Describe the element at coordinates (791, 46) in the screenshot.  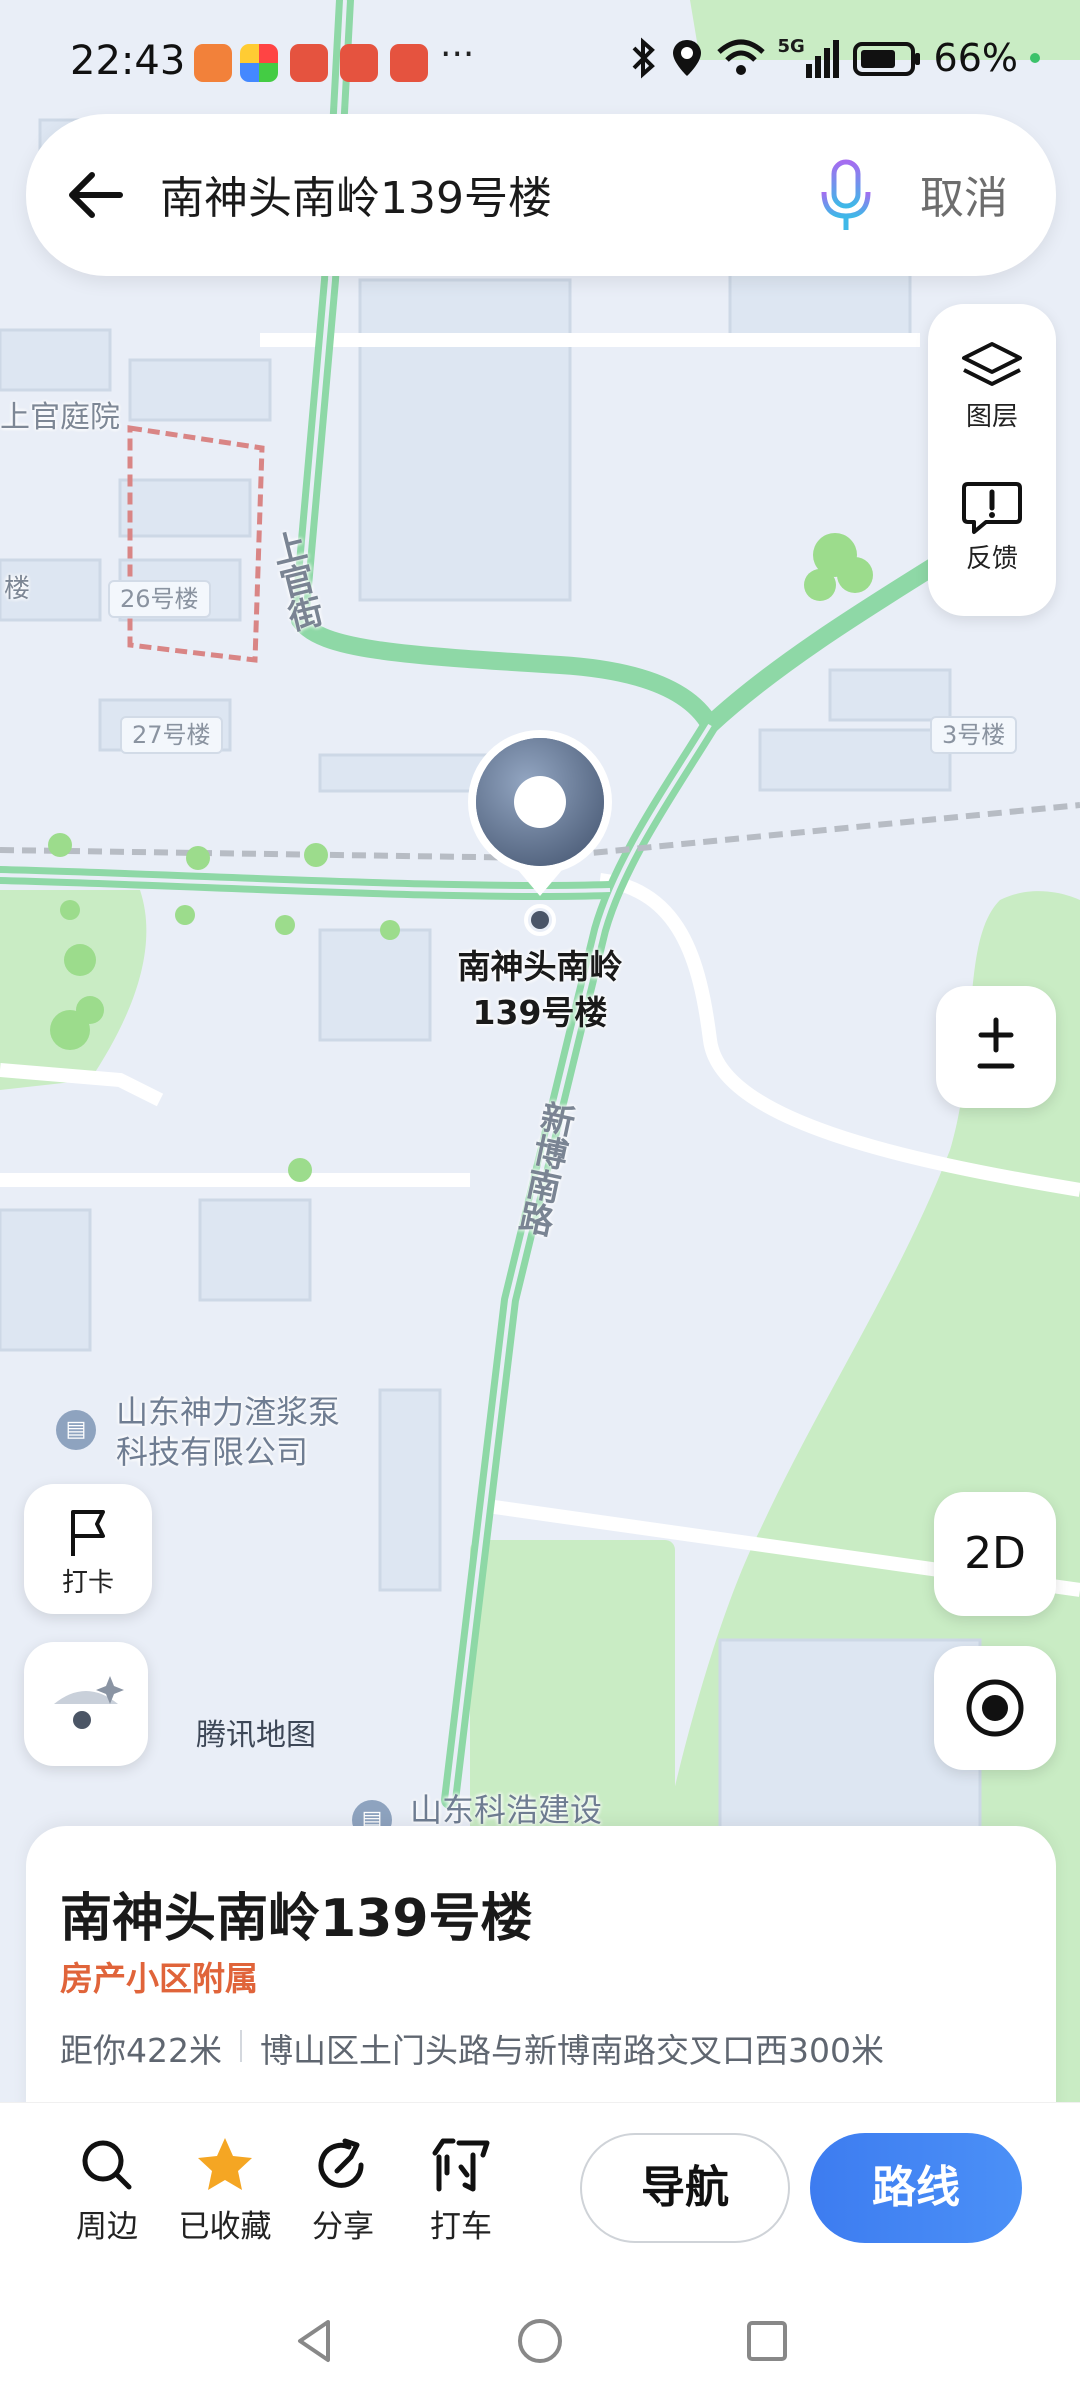
I see `network-type: 5G` at that location.